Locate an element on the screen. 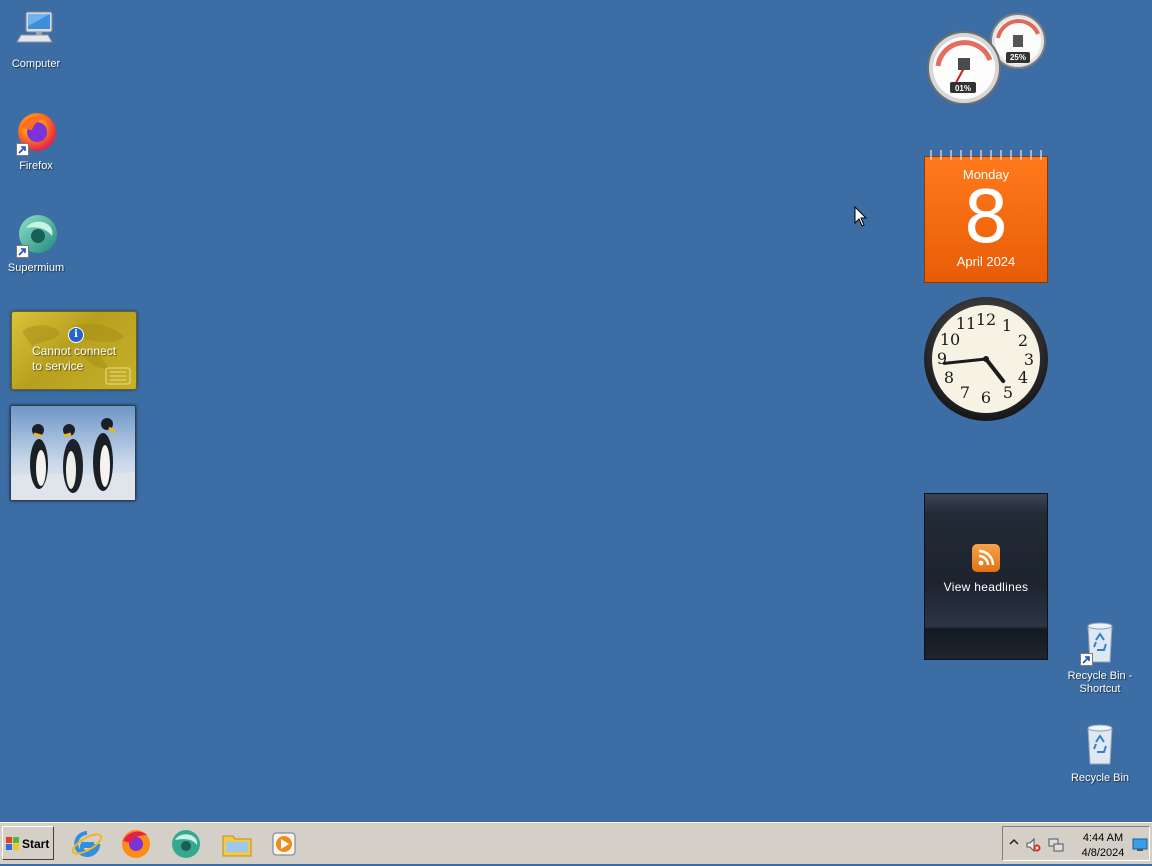  network-icon is located at coordinates (1056, 845).